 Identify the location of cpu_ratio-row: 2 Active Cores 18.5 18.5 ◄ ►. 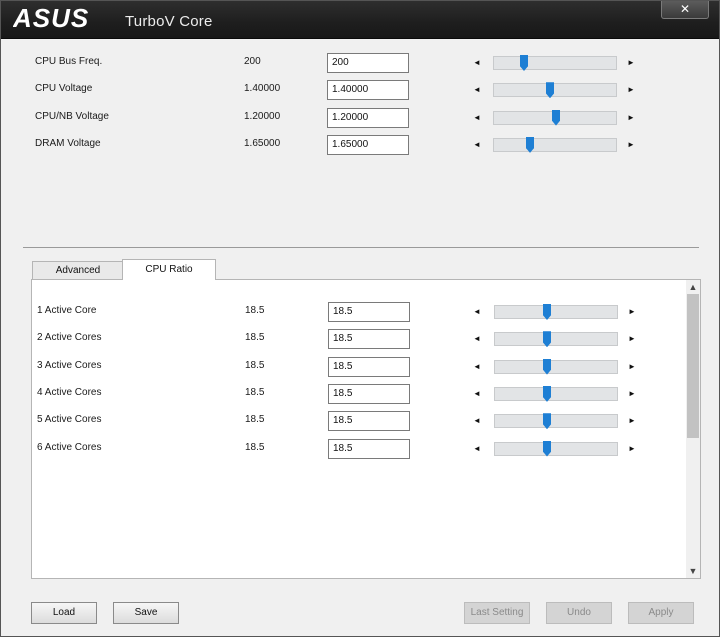
(351, 339).